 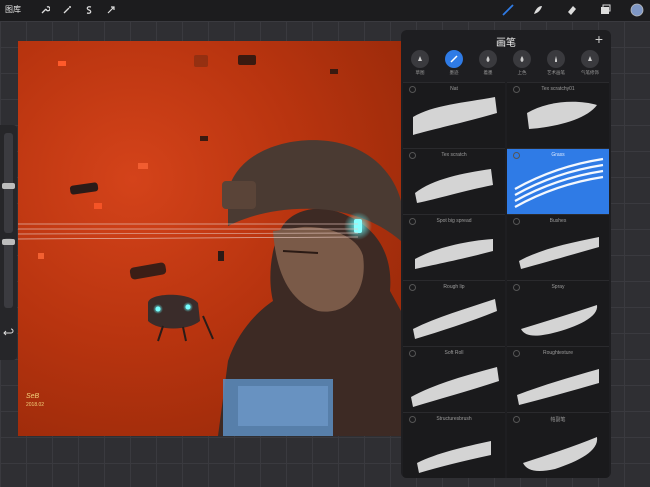 I want to click on eraser-icon, so click(x=572, y=10).